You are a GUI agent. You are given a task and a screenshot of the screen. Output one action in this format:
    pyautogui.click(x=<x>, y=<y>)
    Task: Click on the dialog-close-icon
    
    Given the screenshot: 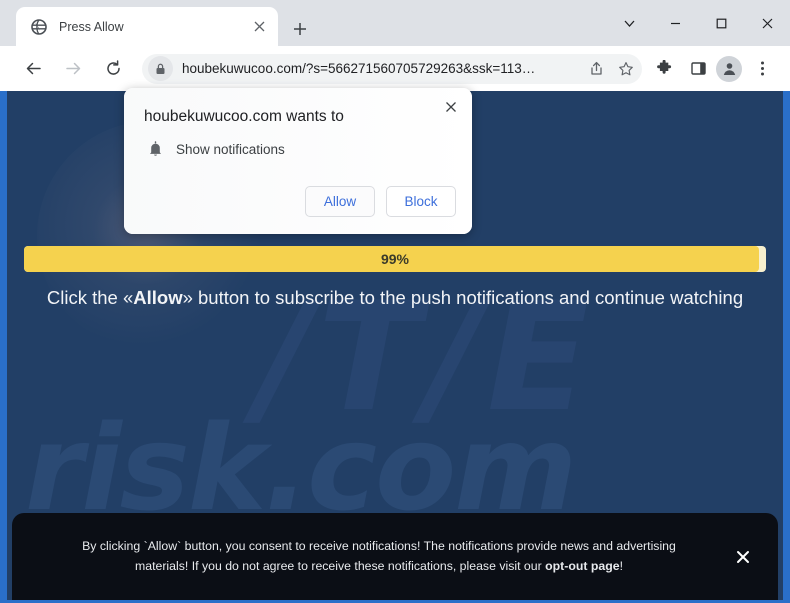 What is the action you would take?
    pyautogui.click(x=451, y=107)
    